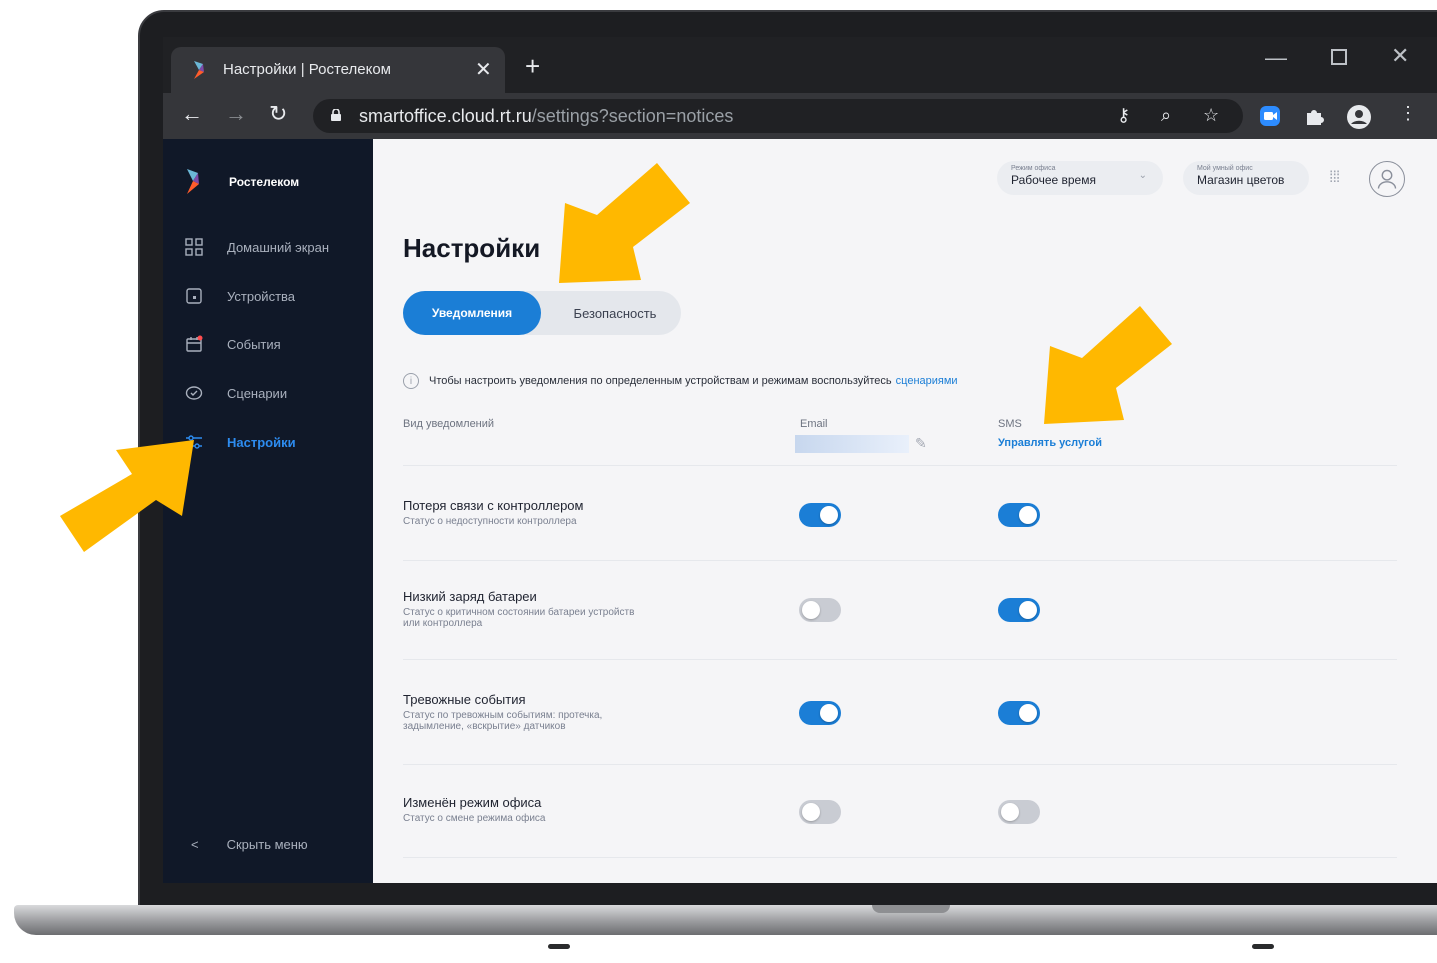 This screenshot has width=1437, height=963. What do you see at coordinates (254, 344) in the screenshot?
I see `sidebar-item-label: События` at bounding box center [254, 344].